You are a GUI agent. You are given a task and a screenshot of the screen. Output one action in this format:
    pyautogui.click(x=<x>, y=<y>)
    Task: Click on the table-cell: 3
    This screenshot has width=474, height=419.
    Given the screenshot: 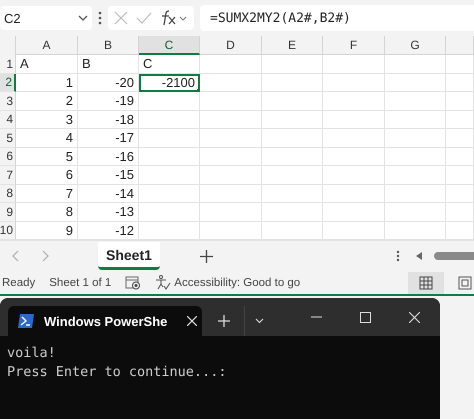 What is the action you would take?
    pyautogui.click(x=47, y=119)
    